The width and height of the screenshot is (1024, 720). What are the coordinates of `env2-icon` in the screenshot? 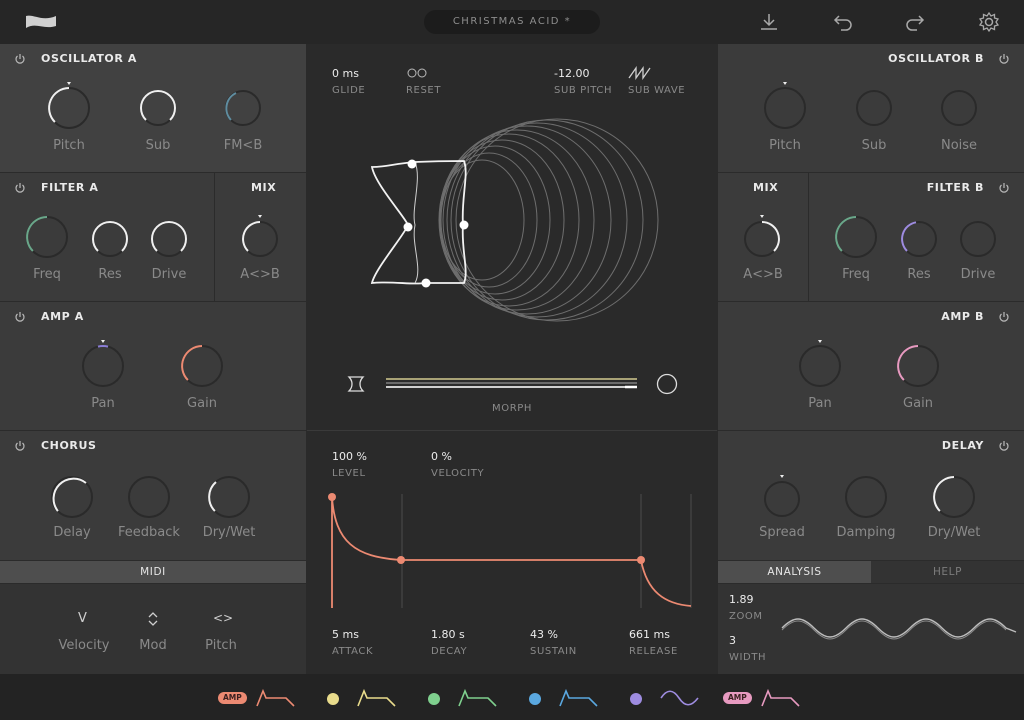 It's located at (377, 698).